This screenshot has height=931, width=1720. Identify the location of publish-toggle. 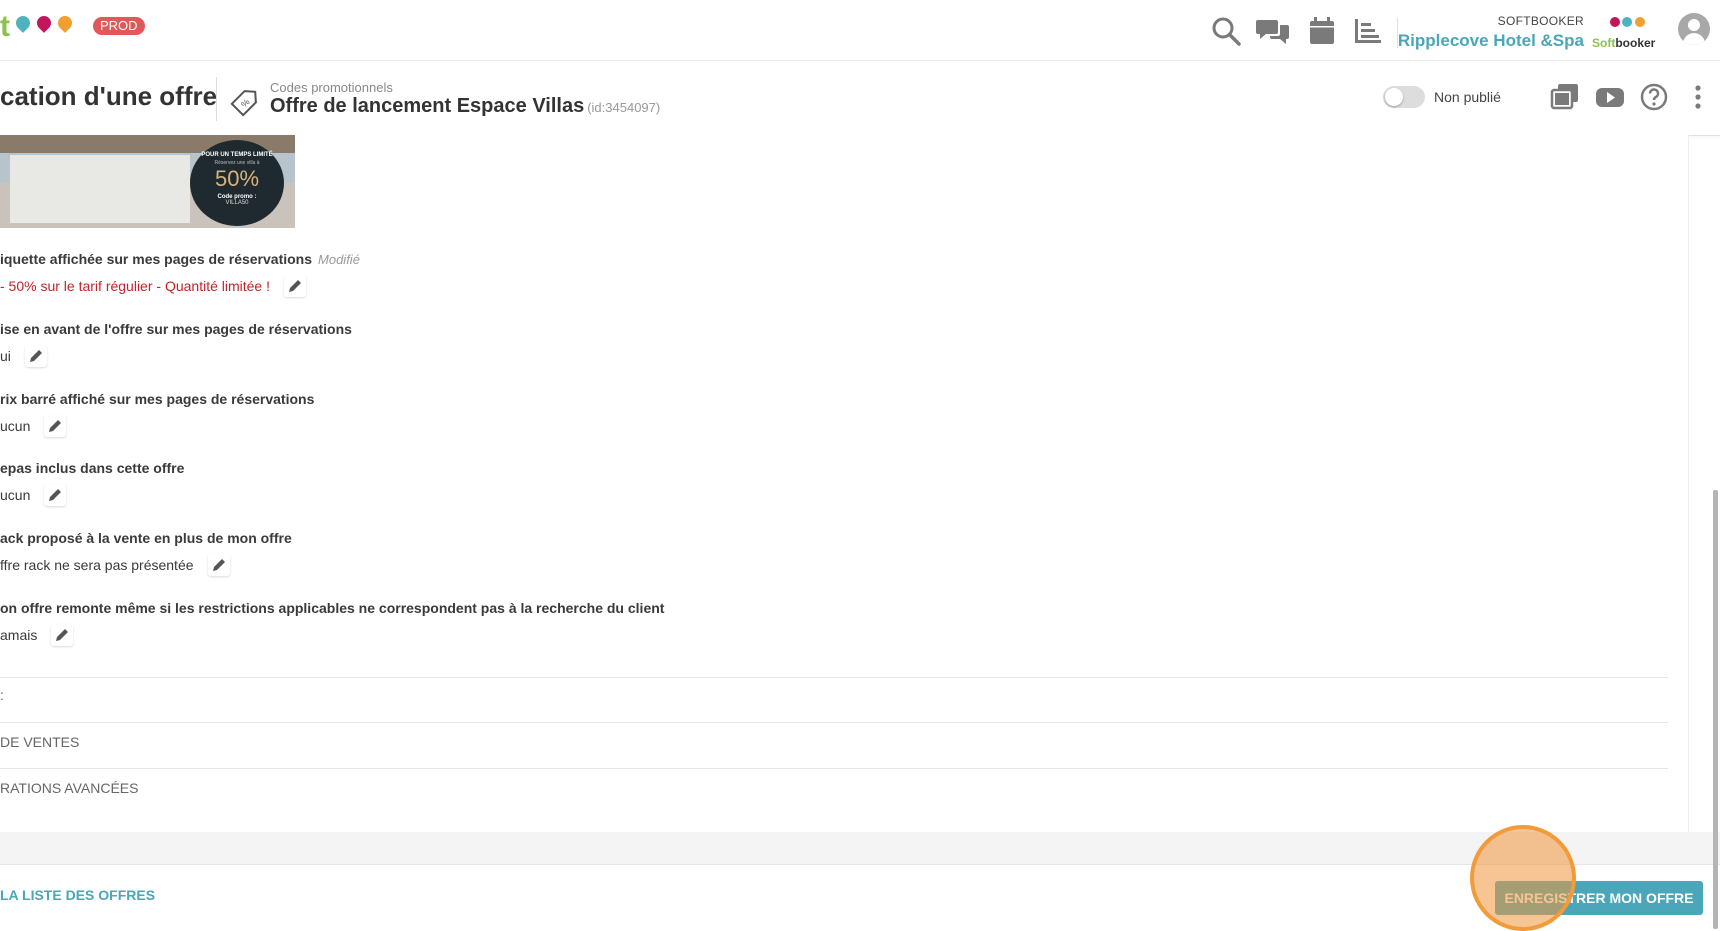
(1404, 97).